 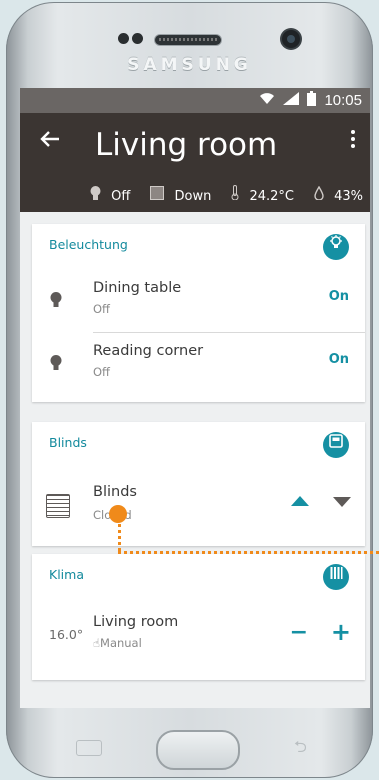 What do you see at coordinates (321, 194) in the screenshot?
I see `droplet-icon` at bounding box center [321, 194].